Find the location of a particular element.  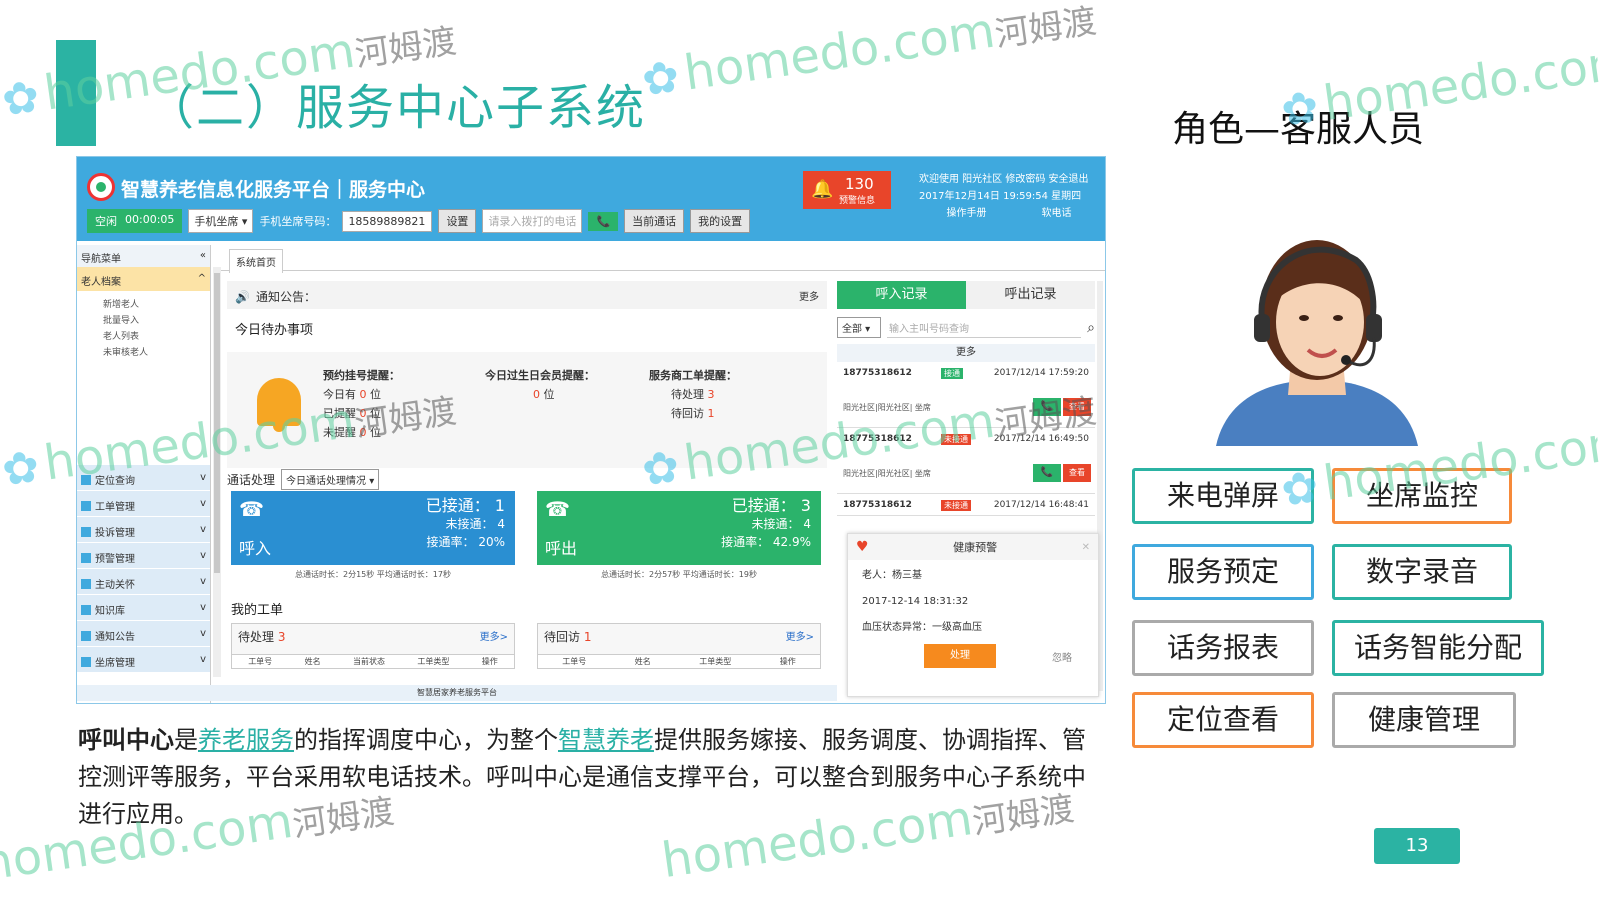

sub-item-batch-import: 批量导入 is located at coordinates (156, 321).